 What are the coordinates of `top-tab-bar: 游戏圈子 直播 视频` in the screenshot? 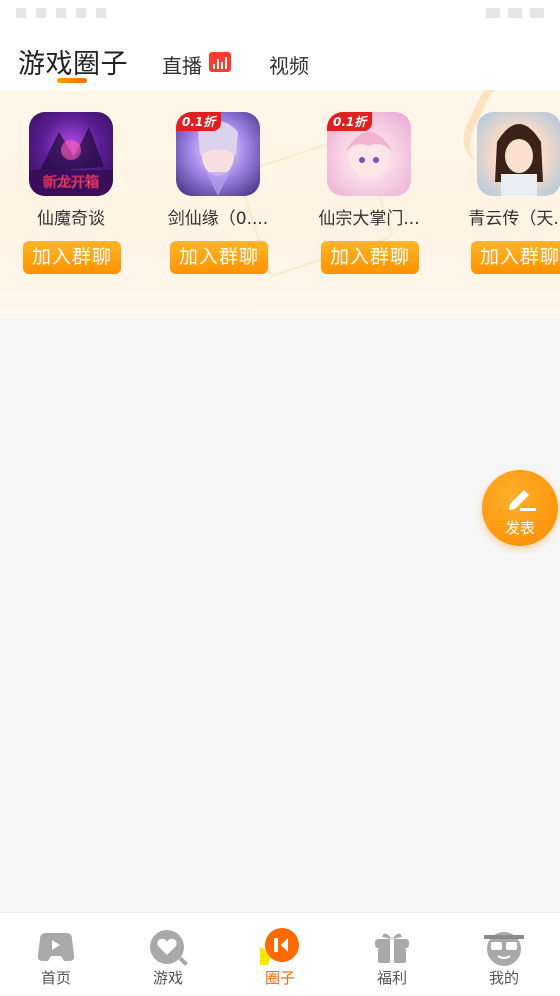 It's located at (280, 59).